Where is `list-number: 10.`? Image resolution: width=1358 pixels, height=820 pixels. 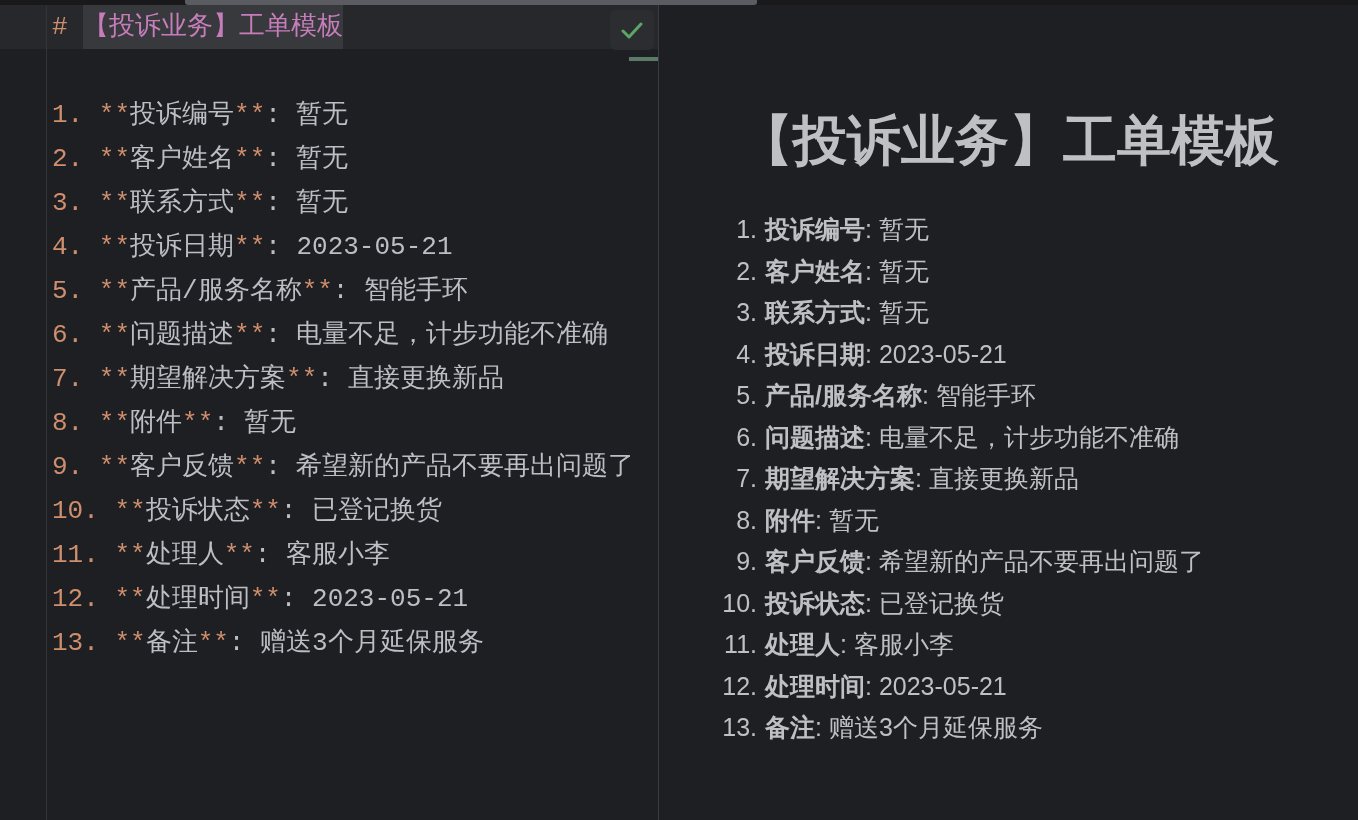
list-number: 10. is located at coordinates (739, 603).